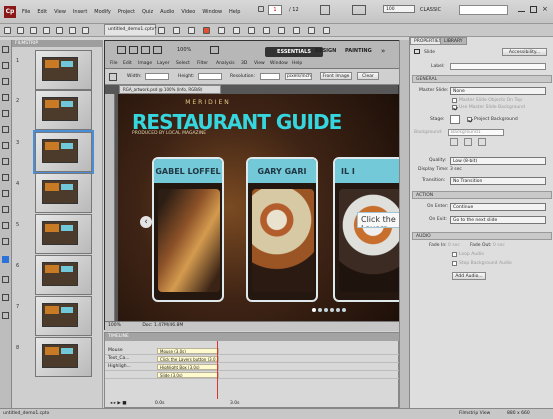  Describe the element at coordinates (454, 263) in the screenshot. I see `stop-bg-audio-checkbox` at that location.